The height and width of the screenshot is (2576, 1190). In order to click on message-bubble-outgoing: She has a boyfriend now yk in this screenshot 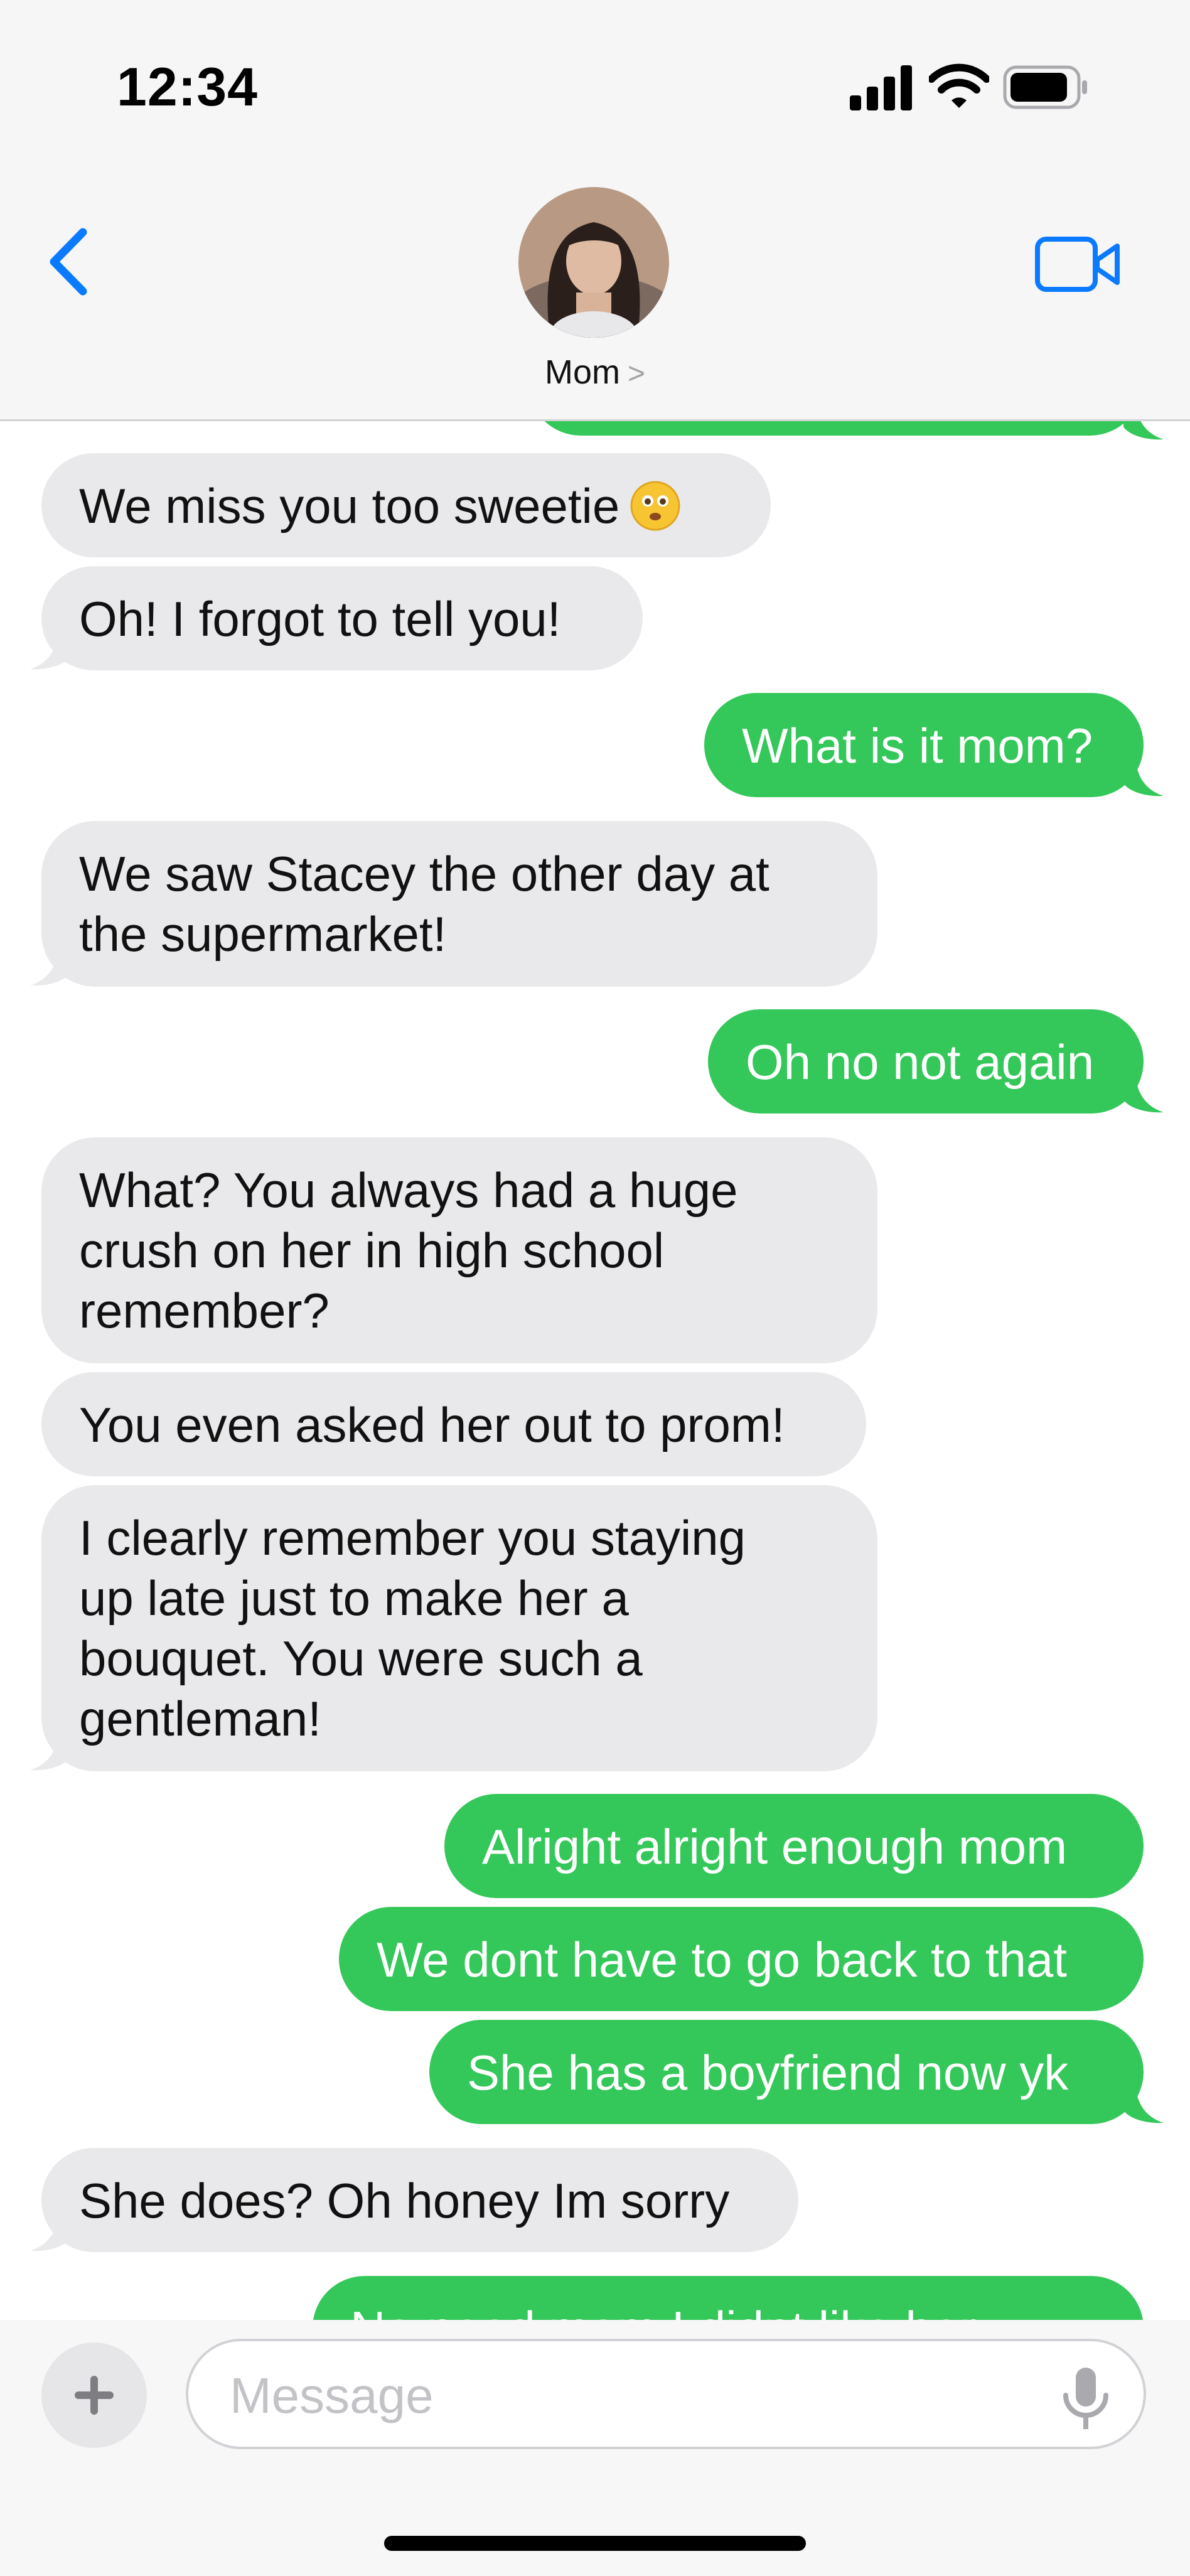, I will do `click(786, 2072)`.